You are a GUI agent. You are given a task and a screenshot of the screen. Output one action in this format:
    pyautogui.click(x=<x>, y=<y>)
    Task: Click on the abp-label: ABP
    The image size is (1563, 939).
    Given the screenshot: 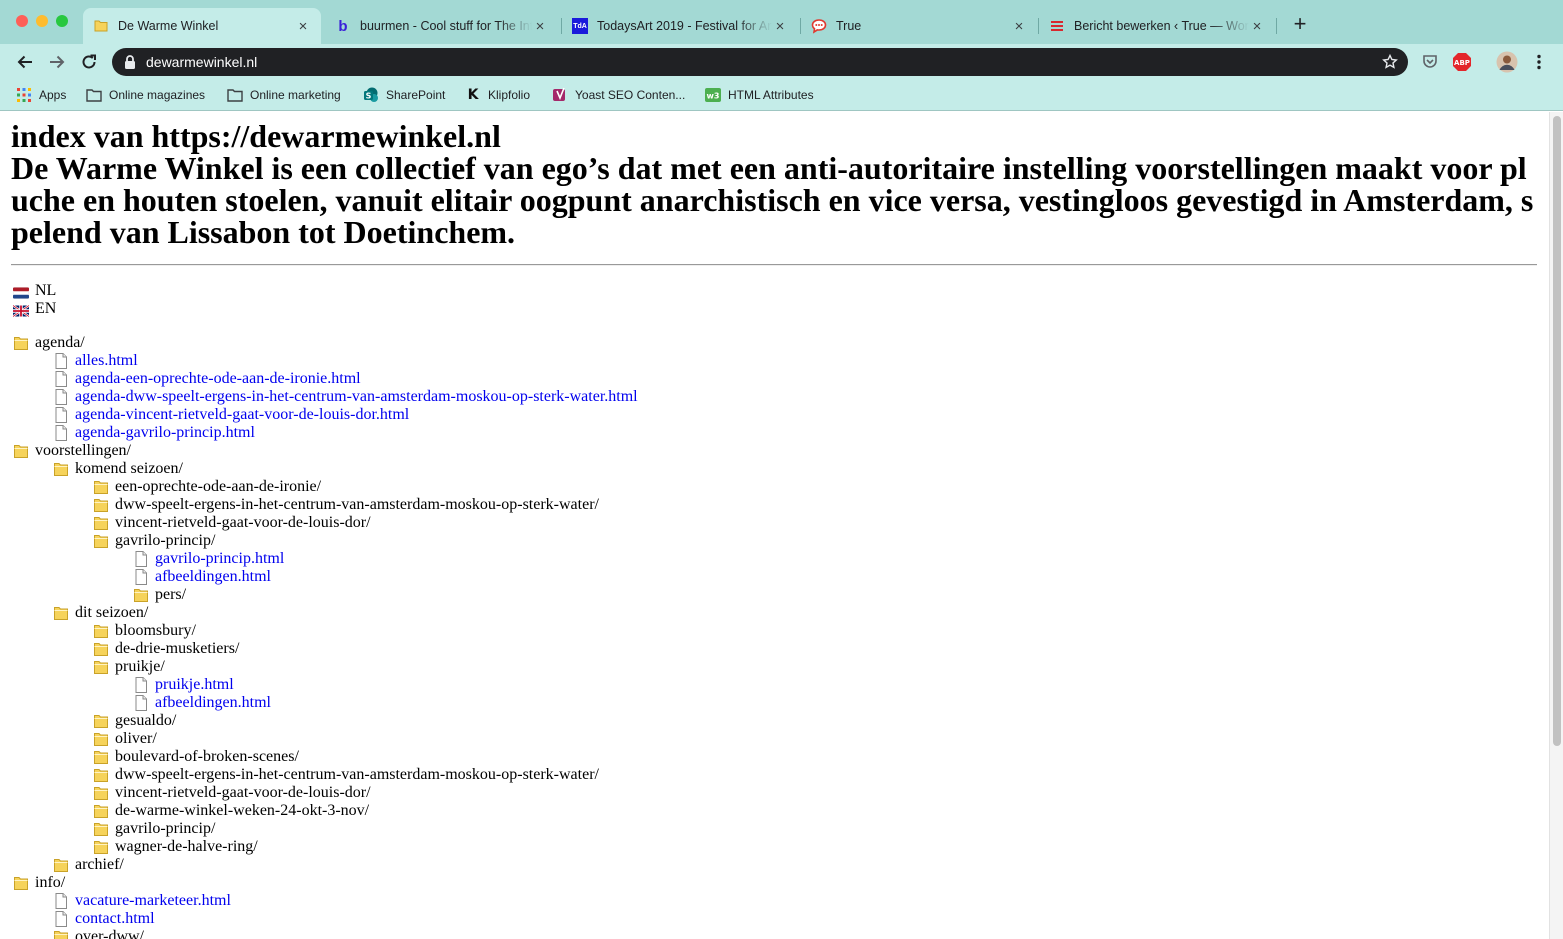 What is the action you would take?
    pyautogui.click(x=1462, y=63)
    